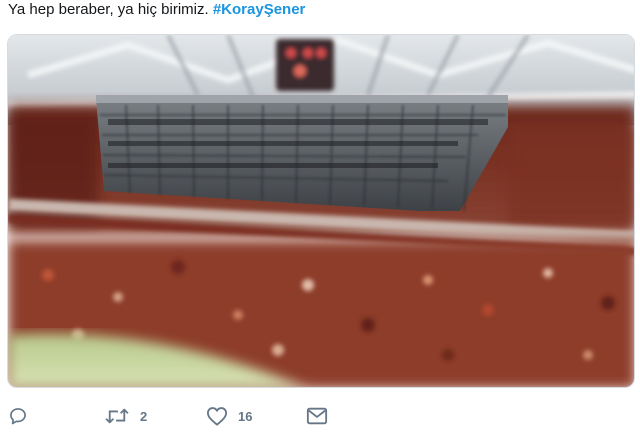 Image resolution: width=640 pixels, height=437 pixels. I want to click on envelope-icon, so click(317, 416).